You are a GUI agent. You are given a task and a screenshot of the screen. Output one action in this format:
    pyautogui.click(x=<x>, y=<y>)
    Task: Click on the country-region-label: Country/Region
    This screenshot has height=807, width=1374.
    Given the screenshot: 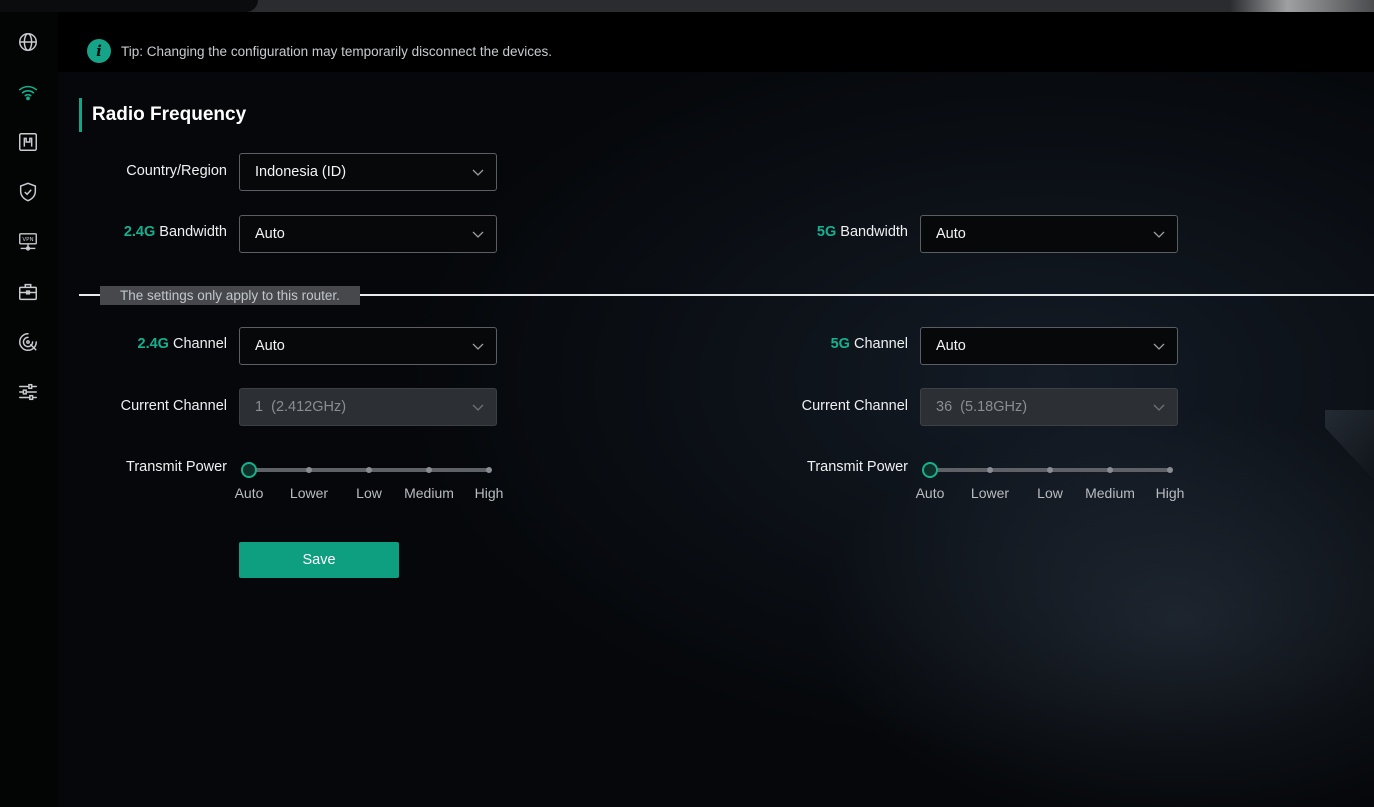 What is the action you would take?
    pyautogui.click(x=176, y=171)
    